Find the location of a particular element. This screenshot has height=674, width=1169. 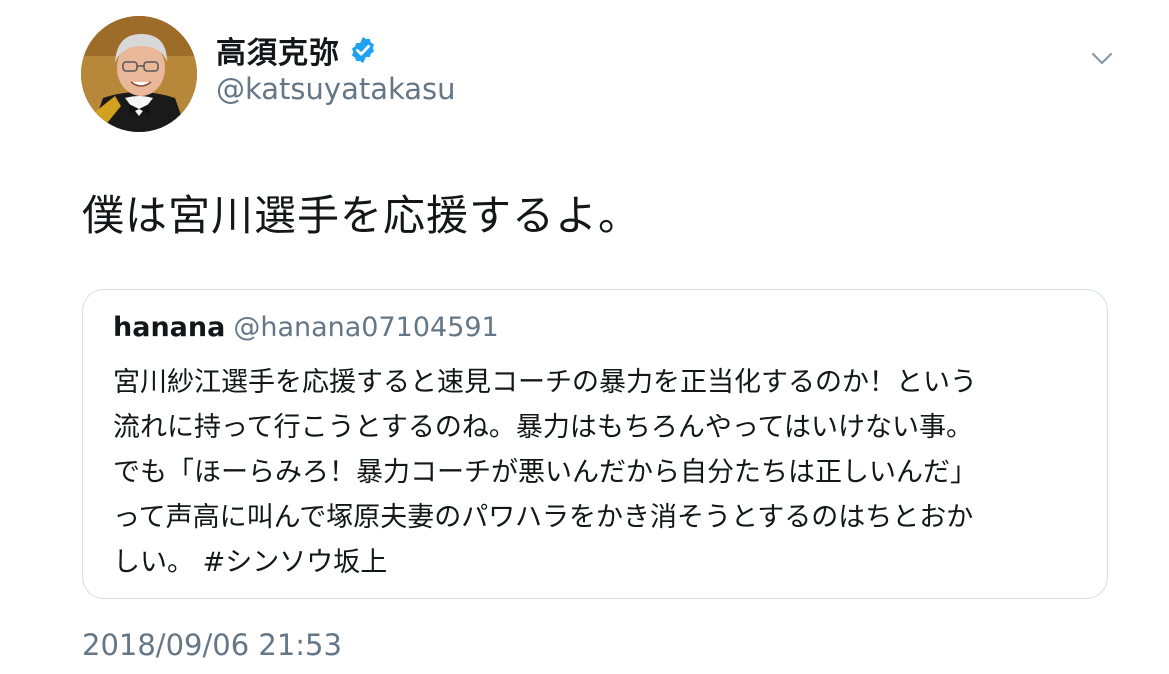

tweet-text: 僕は宮川選手を応援するよ。 is located at coordinates (362, 215).